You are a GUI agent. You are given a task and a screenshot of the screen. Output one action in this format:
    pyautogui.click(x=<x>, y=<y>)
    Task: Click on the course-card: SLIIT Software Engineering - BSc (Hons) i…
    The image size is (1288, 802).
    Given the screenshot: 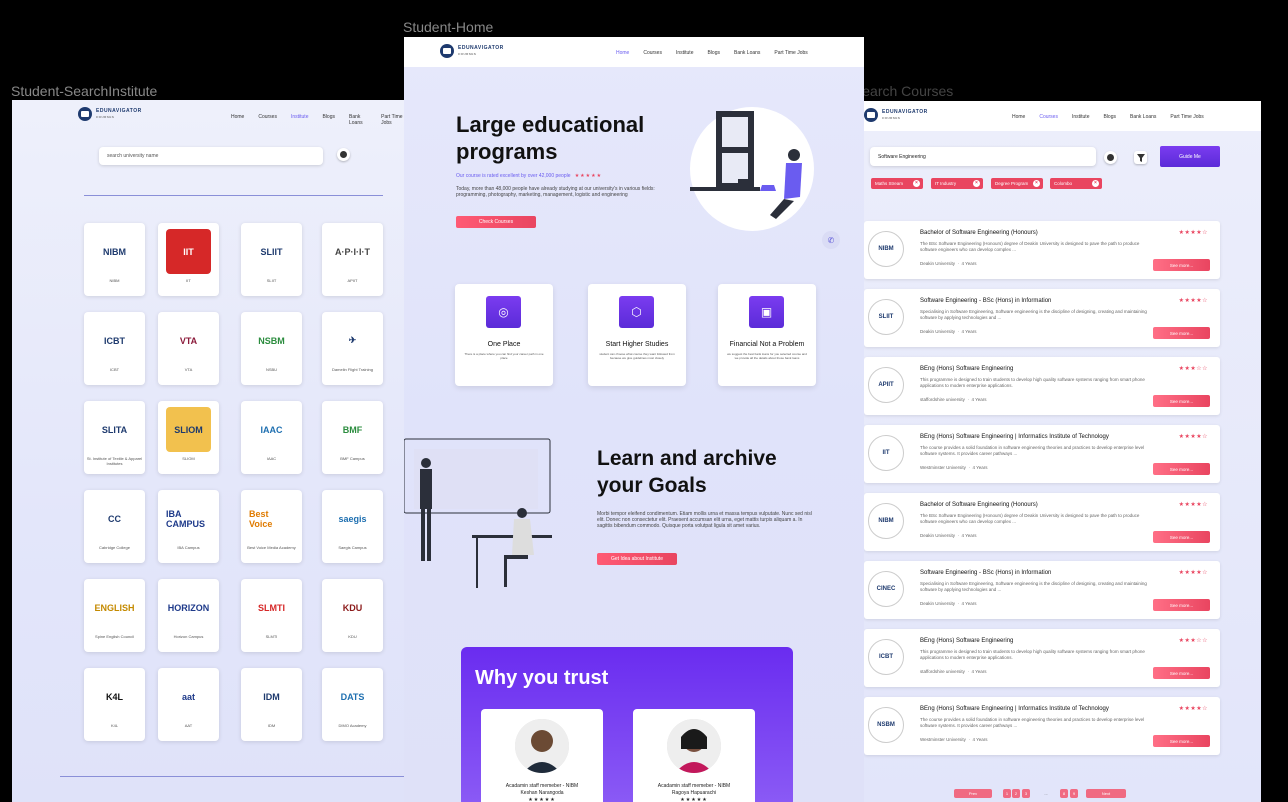 What is the action you would take?
    pyautogui.click(x=1042, y=318)
    